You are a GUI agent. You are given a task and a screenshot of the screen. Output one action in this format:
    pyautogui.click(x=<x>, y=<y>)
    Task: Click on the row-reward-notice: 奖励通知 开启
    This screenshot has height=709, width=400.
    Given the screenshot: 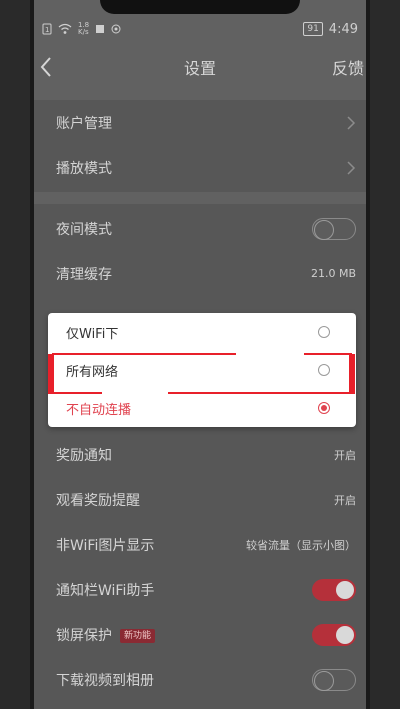 What is the action you would take?
    pyautogui.click(x=200, y=454)
    